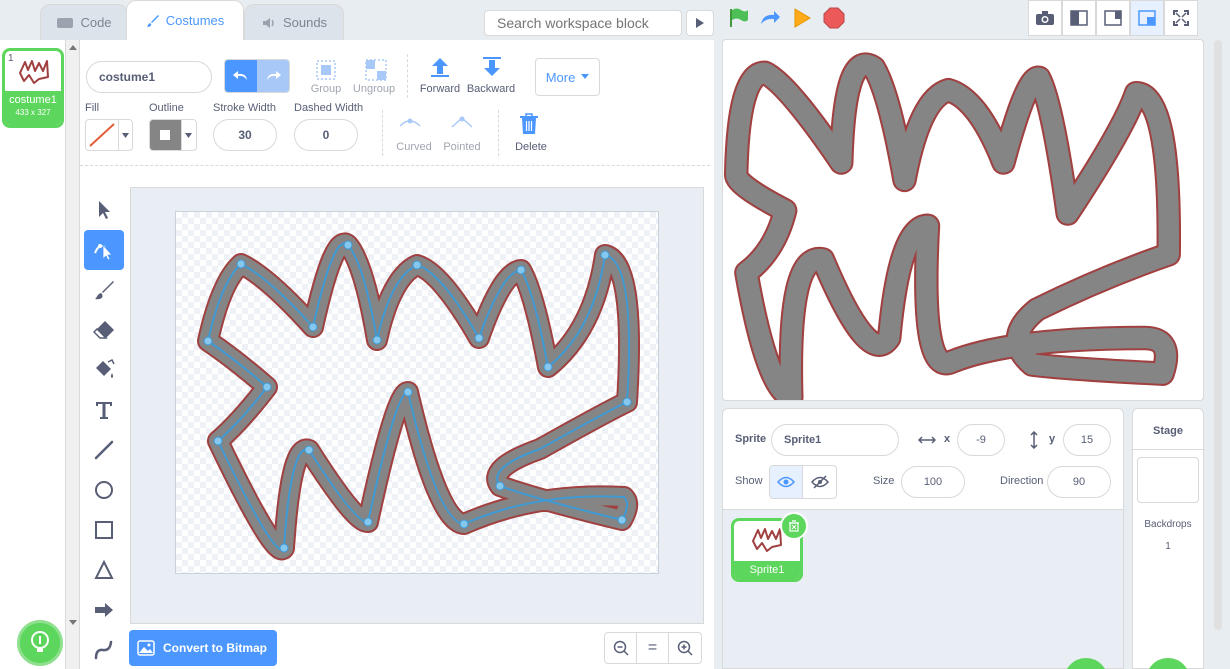  What do you see at coordinates (531, 125) in the screenshot?
I see `delete-button` at bounding box center [531, 125].